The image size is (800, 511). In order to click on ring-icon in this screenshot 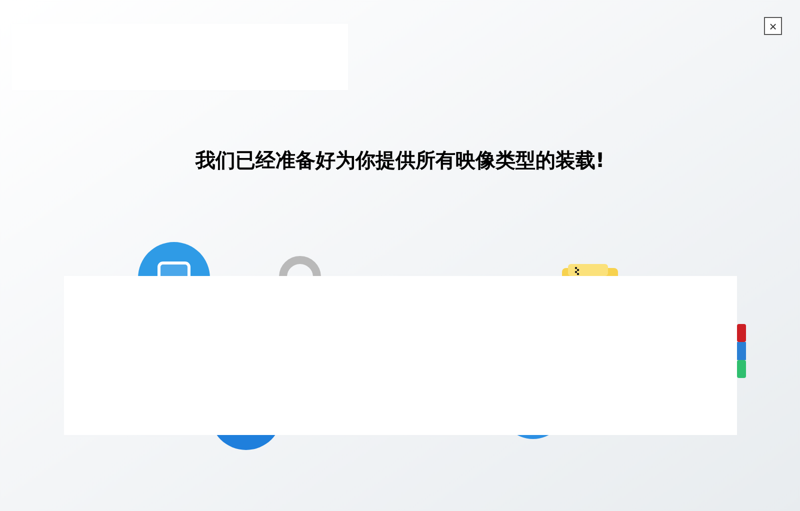, I will do `click(300, 265)`.